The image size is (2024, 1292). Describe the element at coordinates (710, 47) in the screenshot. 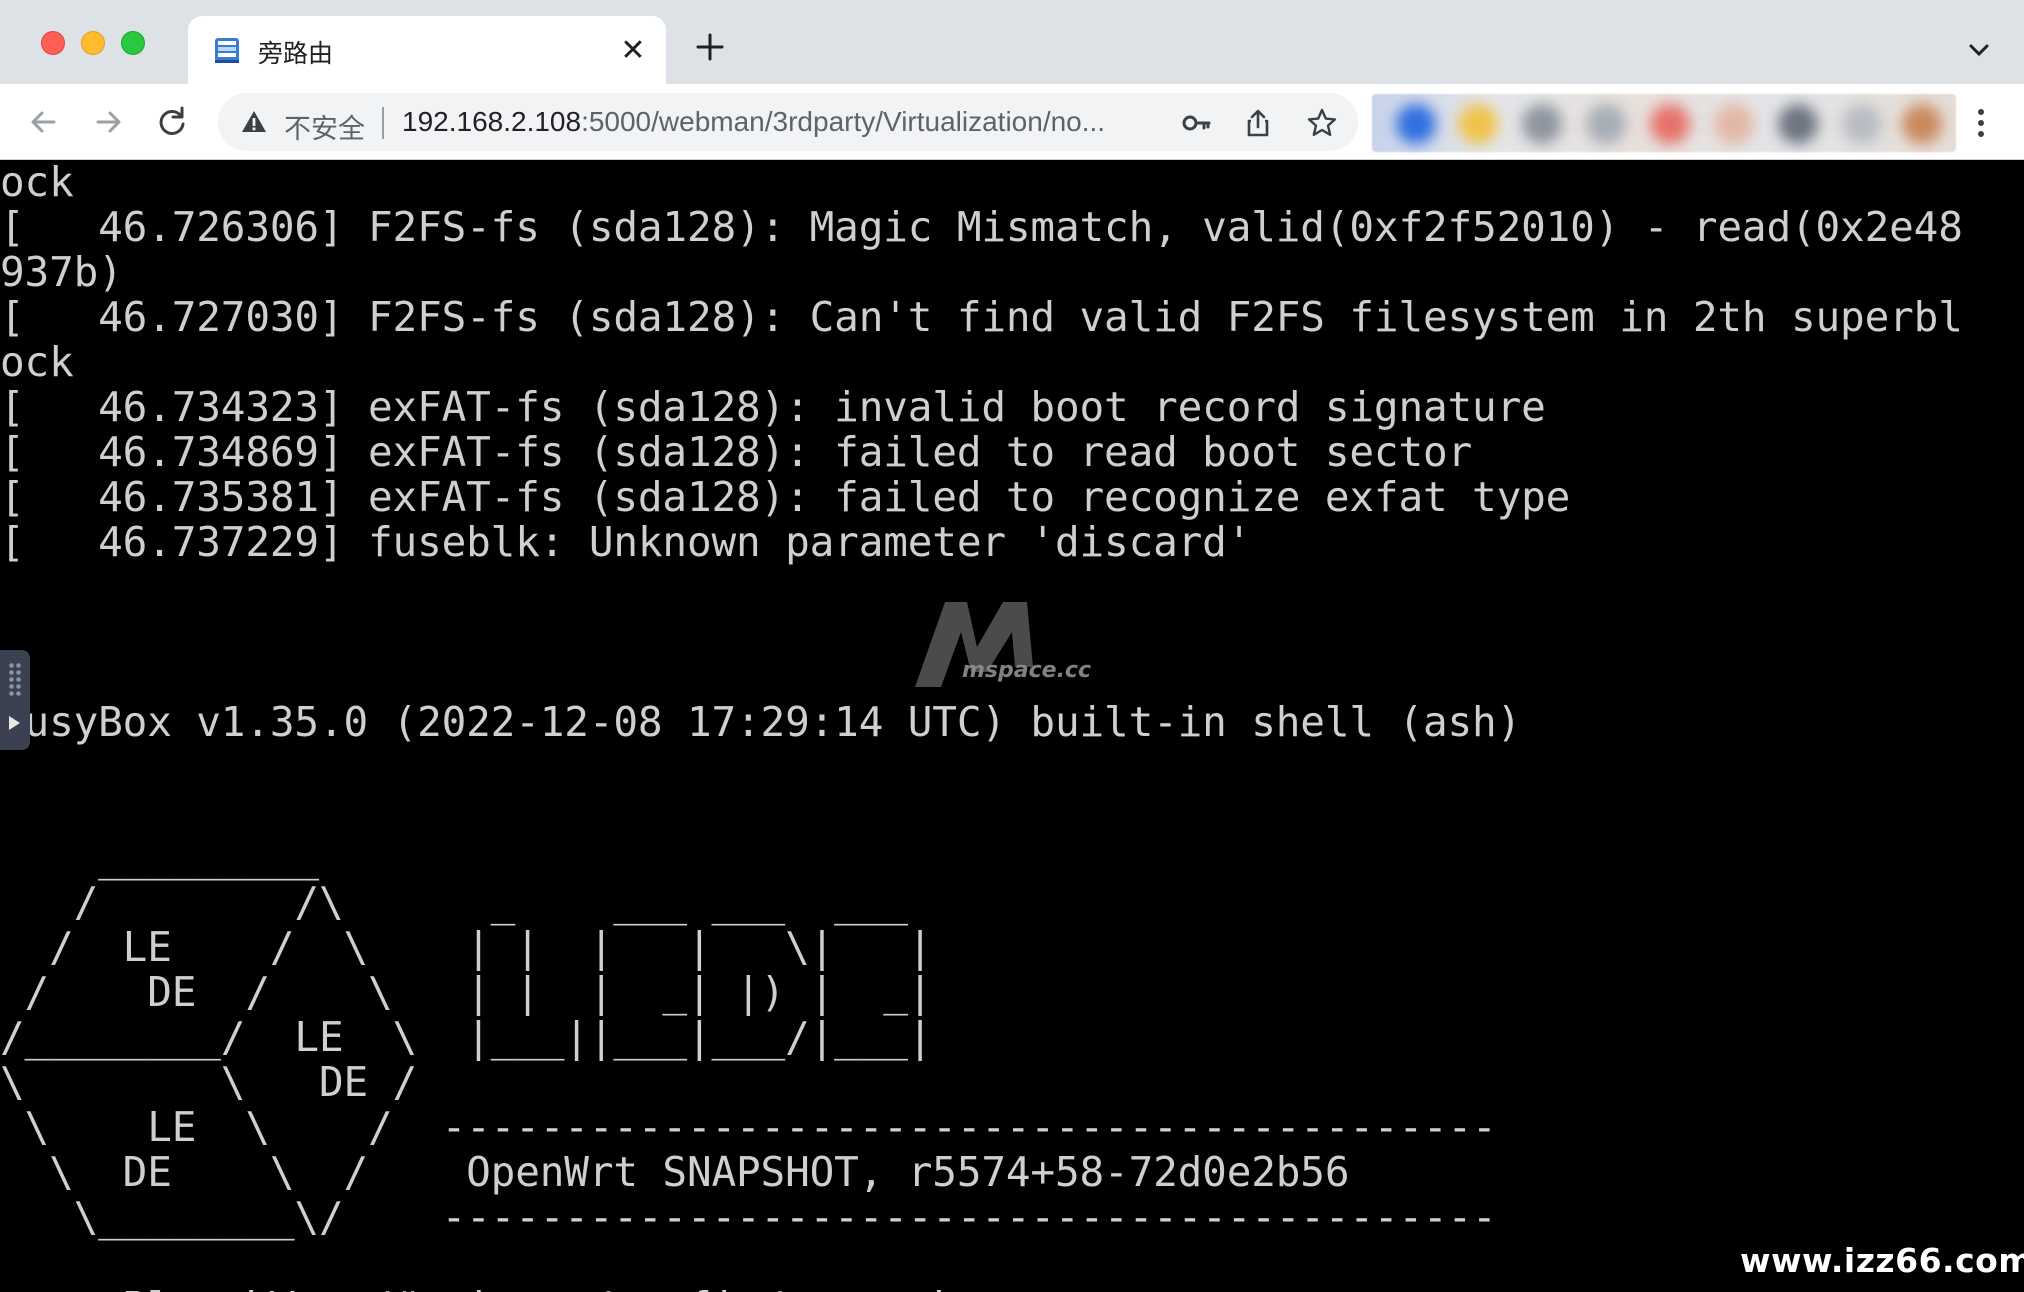

I see `plus-icon` at that location.